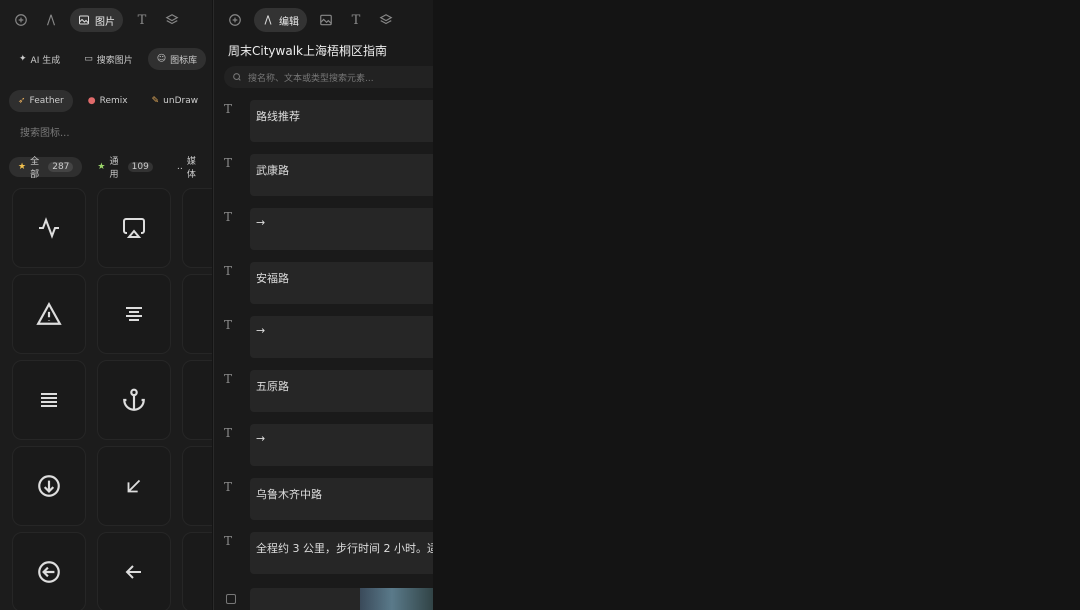  I want to click on image-source-tabs: ✦ AI 生成 ▭ 搜索图片 ☺ 图标库, so click(108, 59).